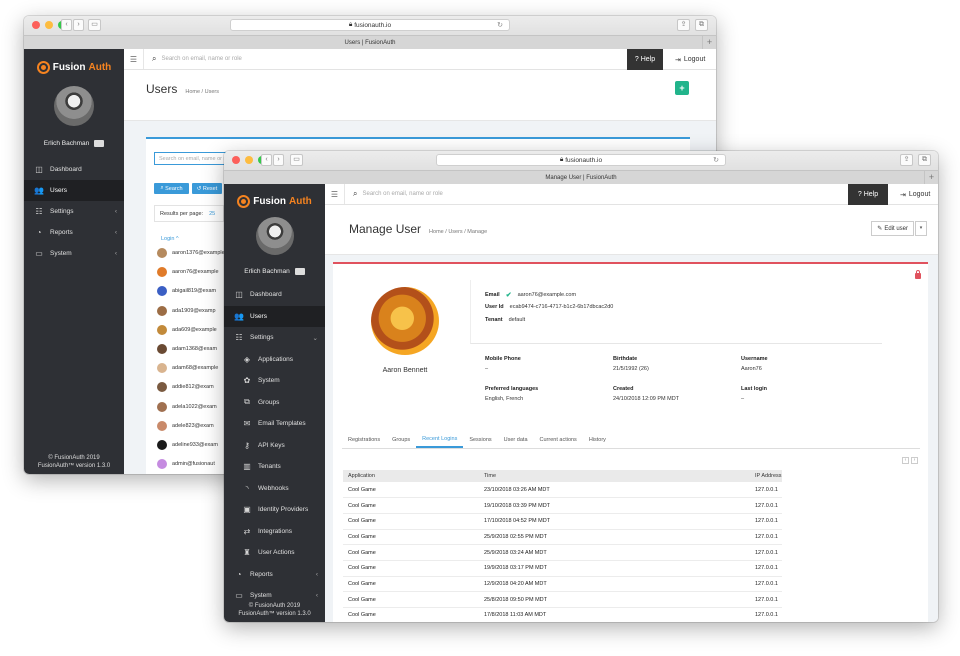  Describe the element at coordinates (274, 446) in the screenshot. I see `sidebar-item-api-keys: ⚷ API Keys` at that location.